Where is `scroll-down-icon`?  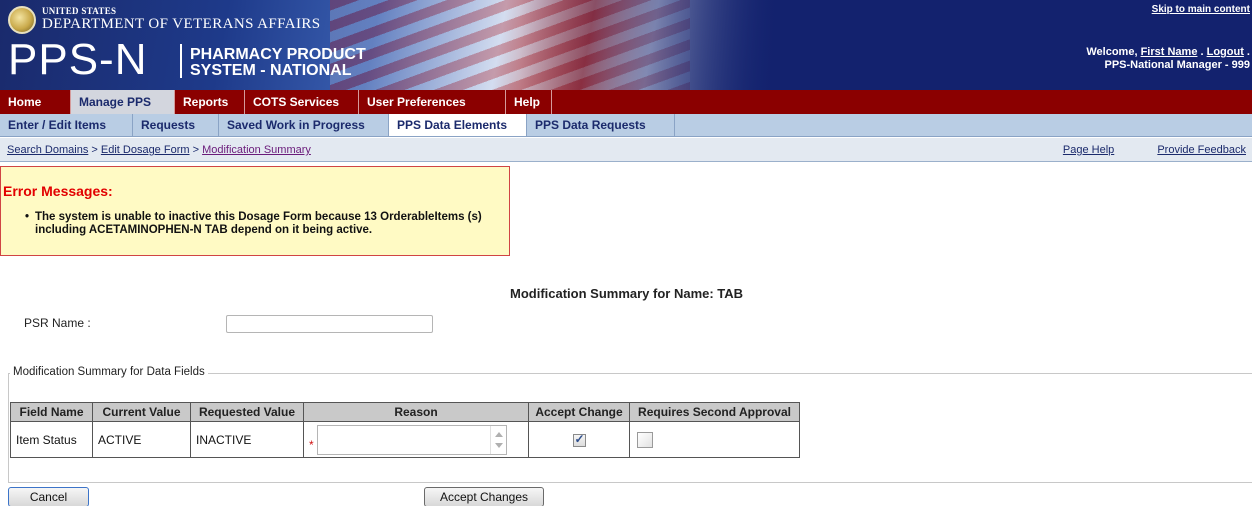
scroll-down-icon is located at coordinates (499, 445).